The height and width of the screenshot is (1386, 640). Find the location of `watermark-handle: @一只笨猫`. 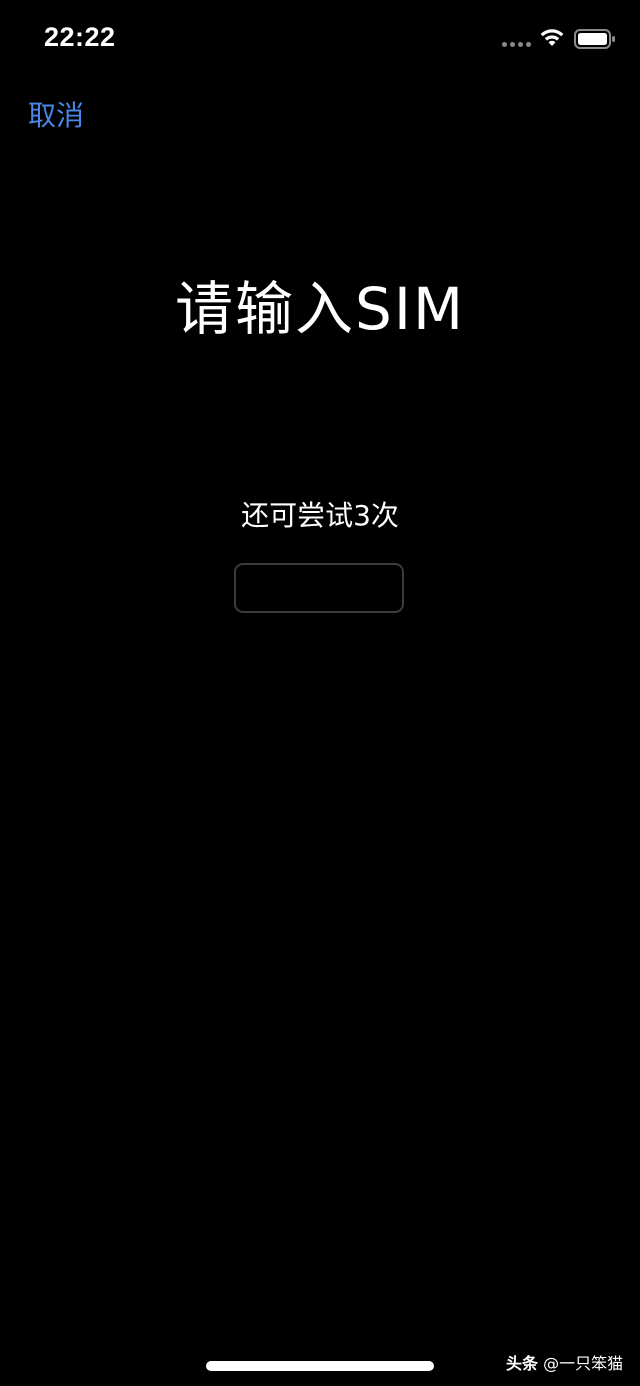

watermark-handle: @一只笨猫 is located at coordinates (583, 1363).